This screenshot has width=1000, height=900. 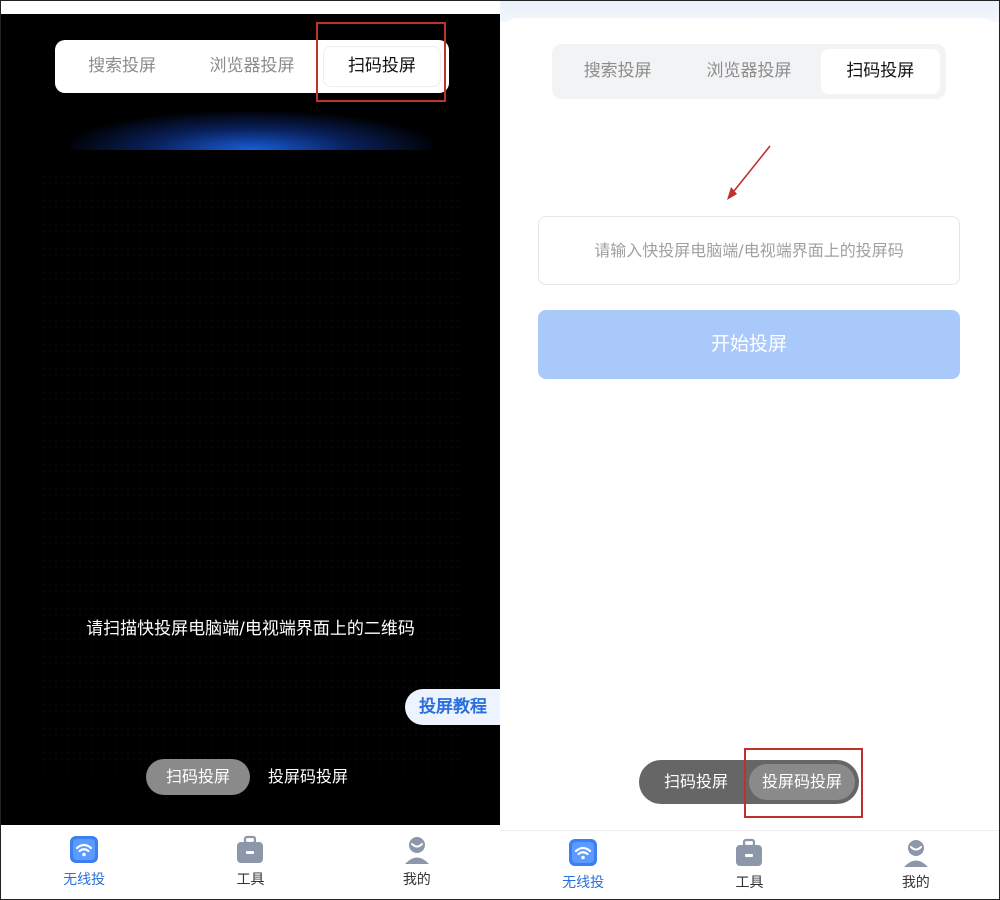 I want to click on highlight-cast-code-option, so click(x=803, y=783).